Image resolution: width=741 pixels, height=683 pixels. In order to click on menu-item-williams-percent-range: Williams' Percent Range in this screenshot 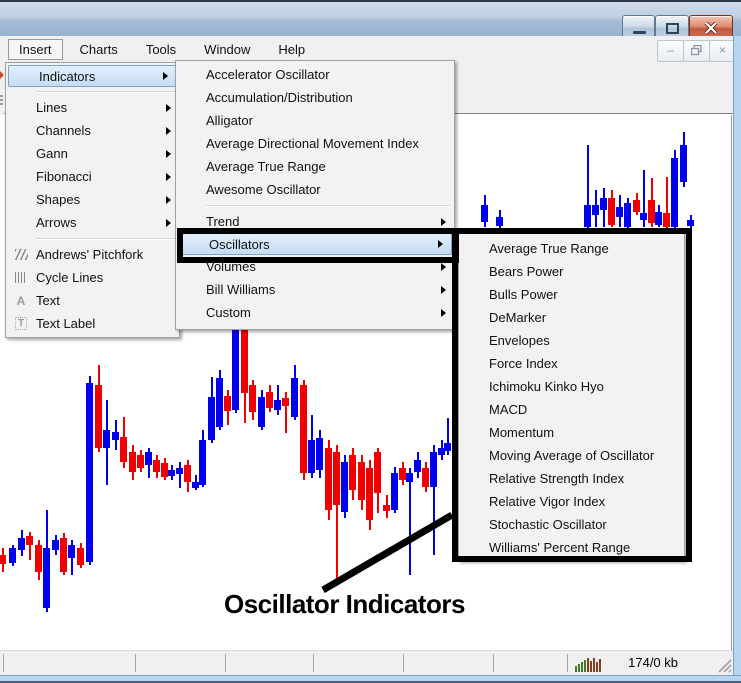, I will do `click(571, 547)`.